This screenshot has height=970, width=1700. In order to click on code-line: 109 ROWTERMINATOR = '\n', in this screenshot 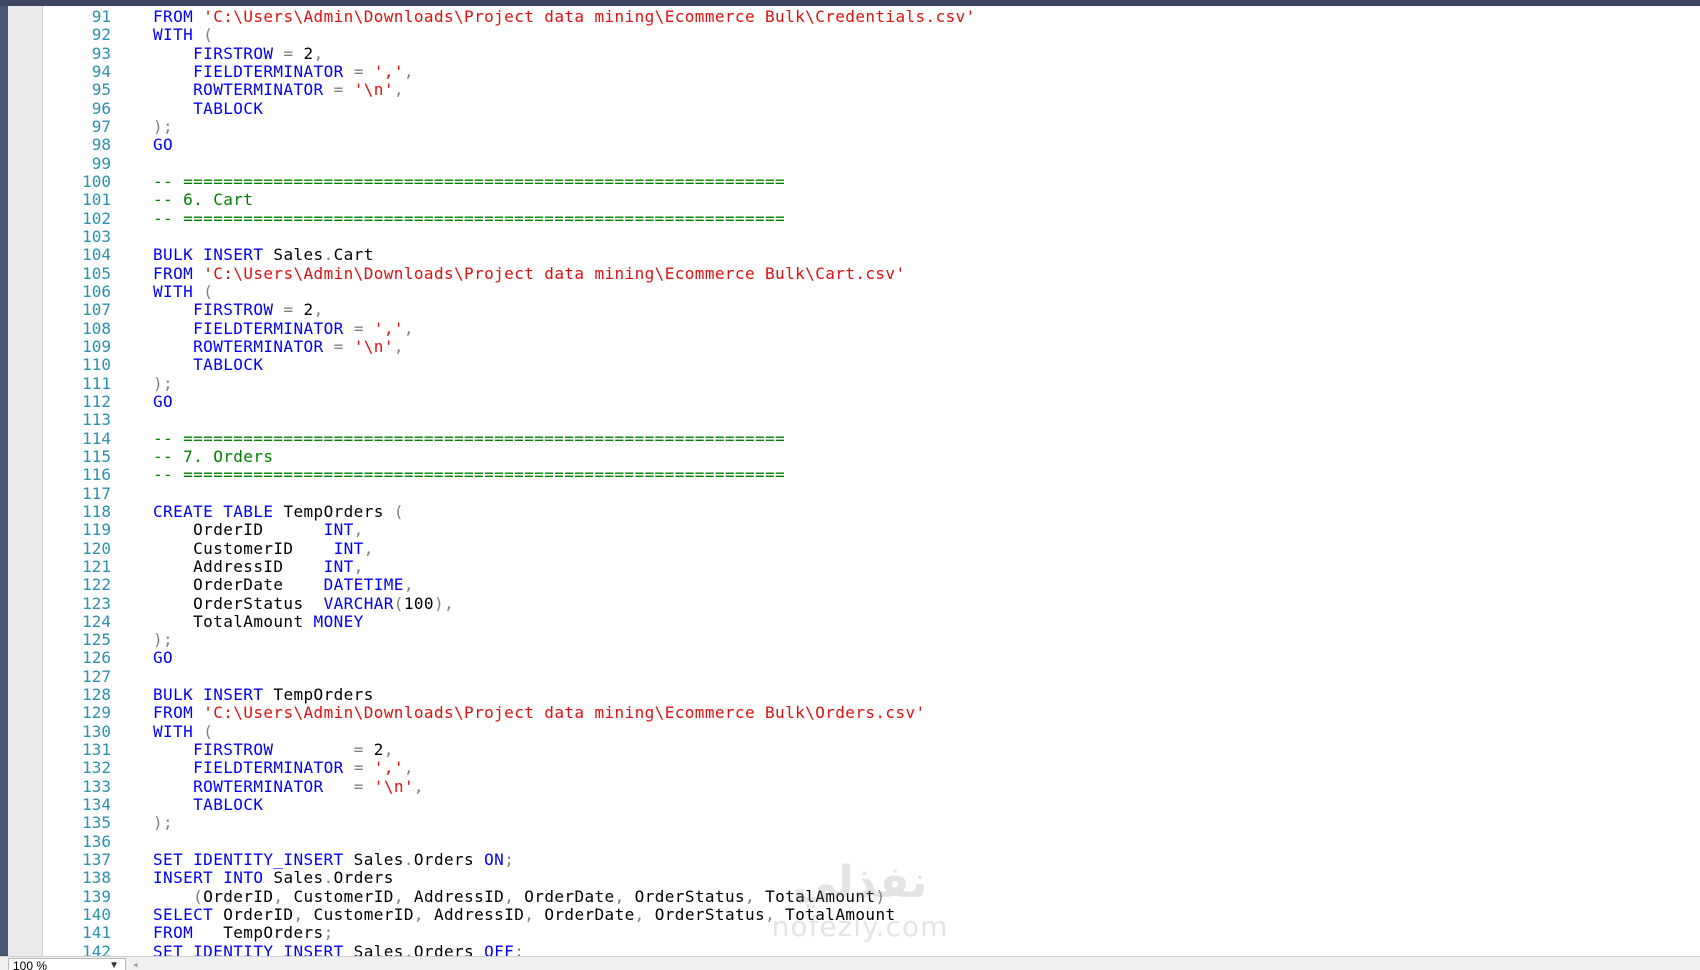, I will do `click(871, 346)`.